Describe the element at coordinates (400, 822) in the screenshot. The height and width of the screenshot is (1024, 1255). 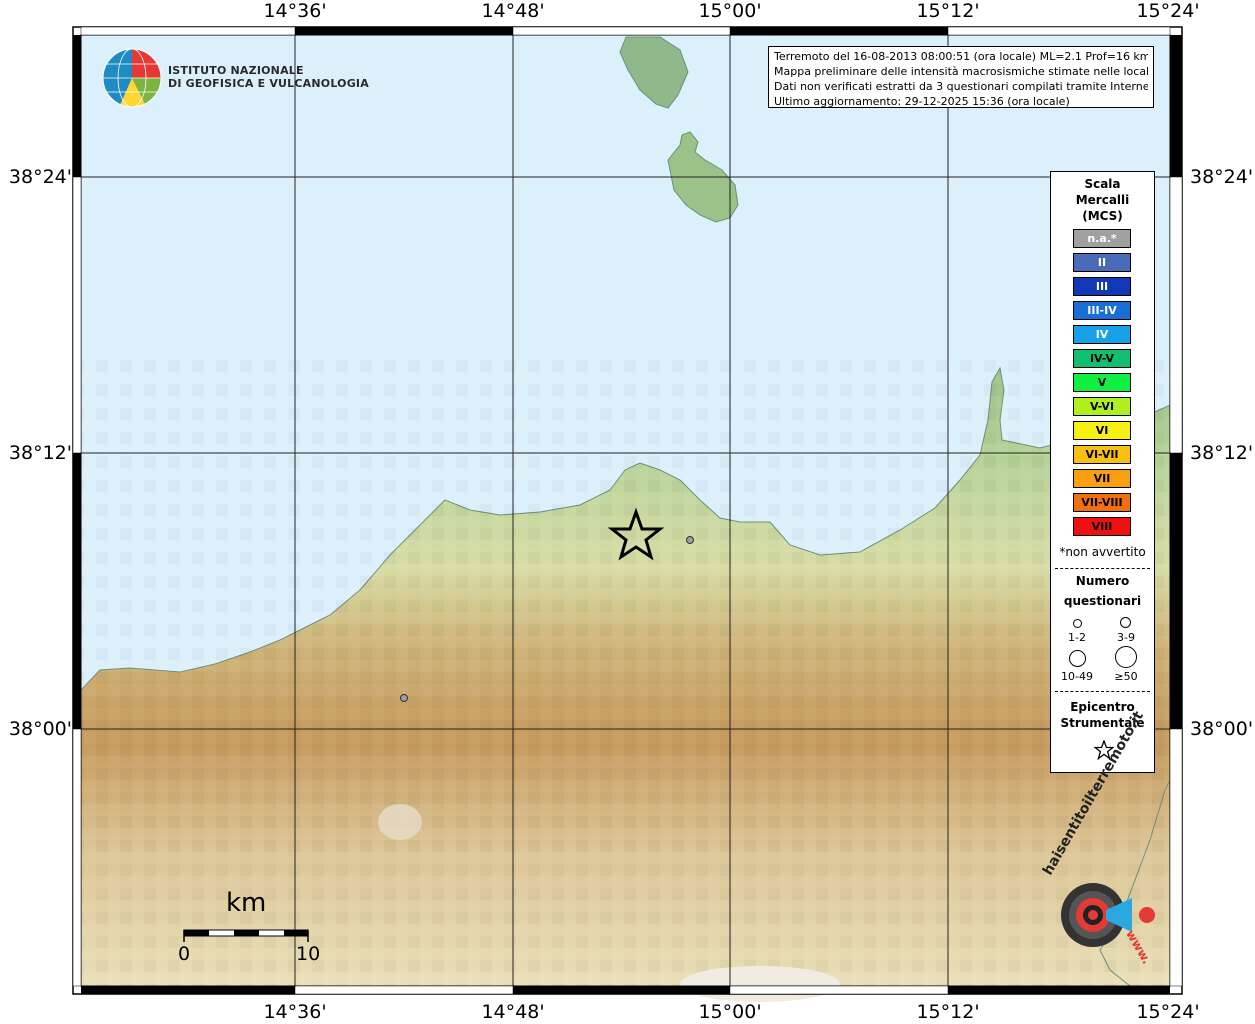
I see `mountain-peak` at that location.